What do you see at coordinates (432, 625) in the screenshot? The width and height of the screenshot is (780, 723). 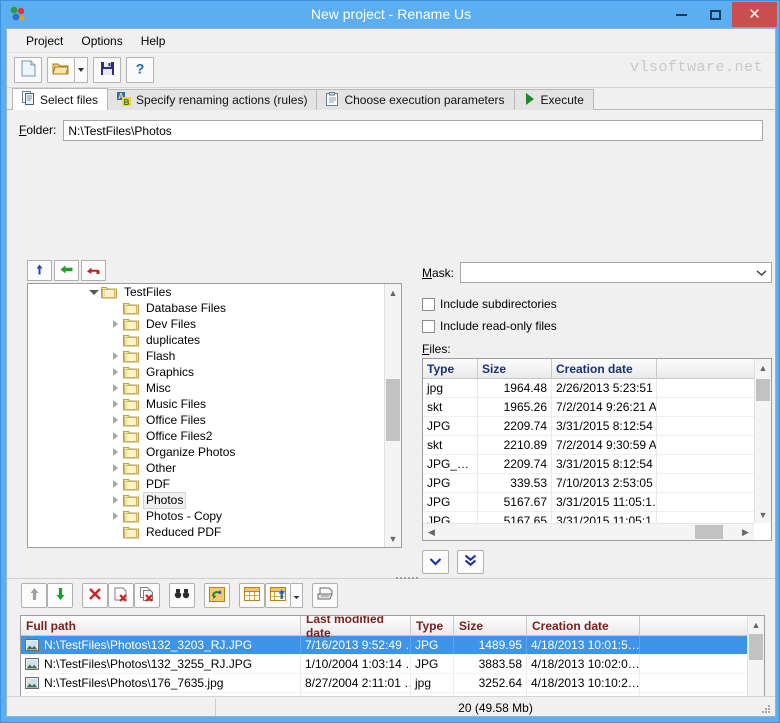 I see `col-type: Type` at bounding box center [432, 625].